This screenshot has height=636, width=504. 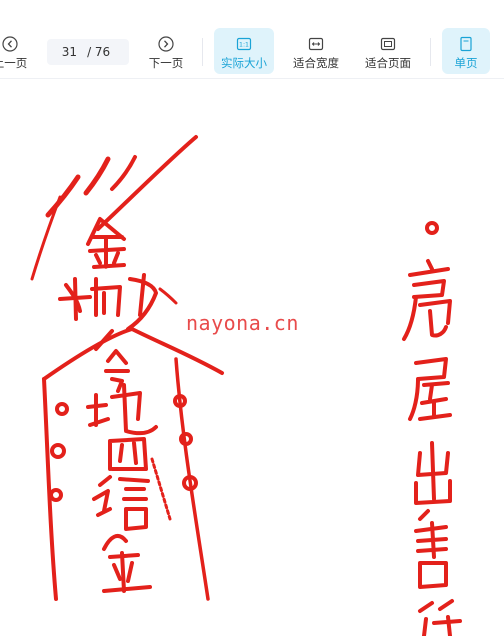 I want to click on current-page-input: 31, so click(x=69, y=52).